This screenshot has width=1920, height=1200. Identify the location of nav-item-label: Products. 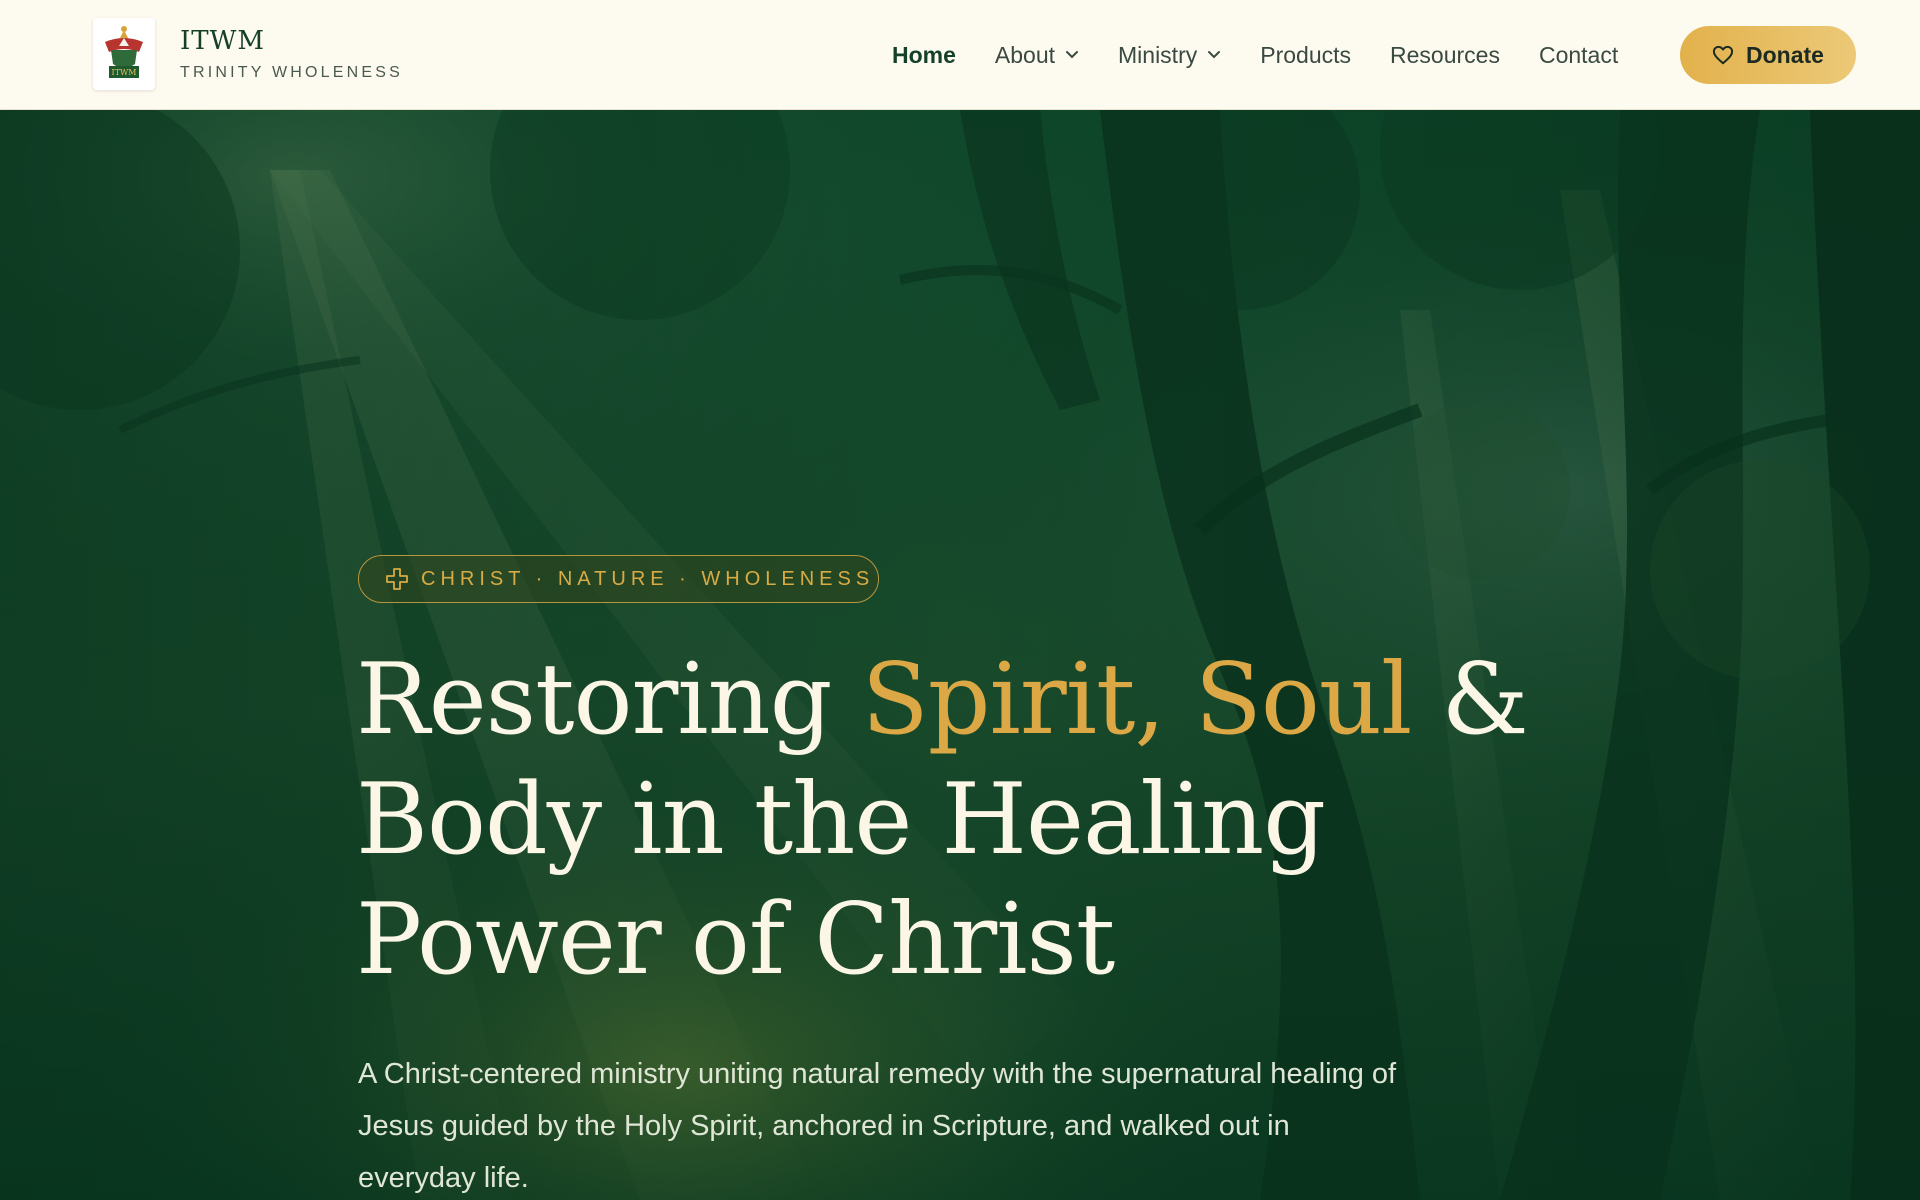
(1306, 54).